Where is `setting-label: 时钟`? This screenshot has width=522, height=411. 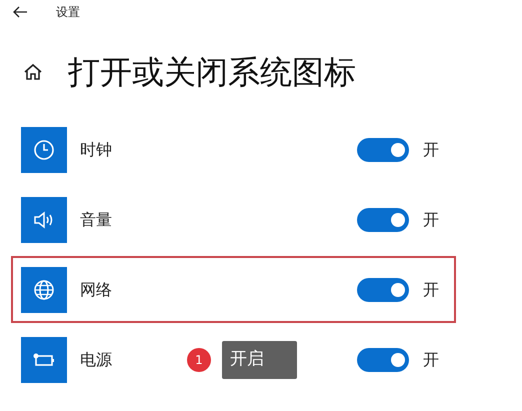
setting-label: 时钟 is located at coordinates (96, 150).